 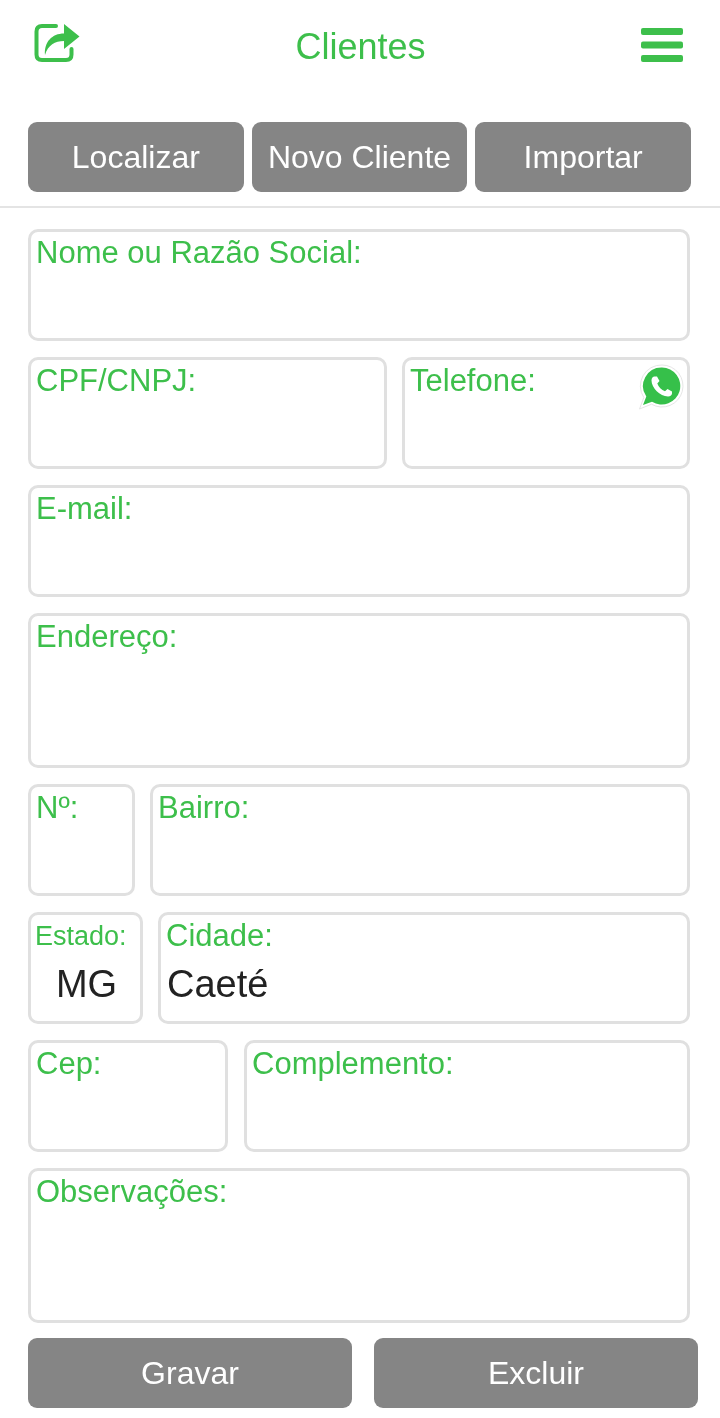 I want to click on delete-button: Excluir, so click(x=536, y=1373).